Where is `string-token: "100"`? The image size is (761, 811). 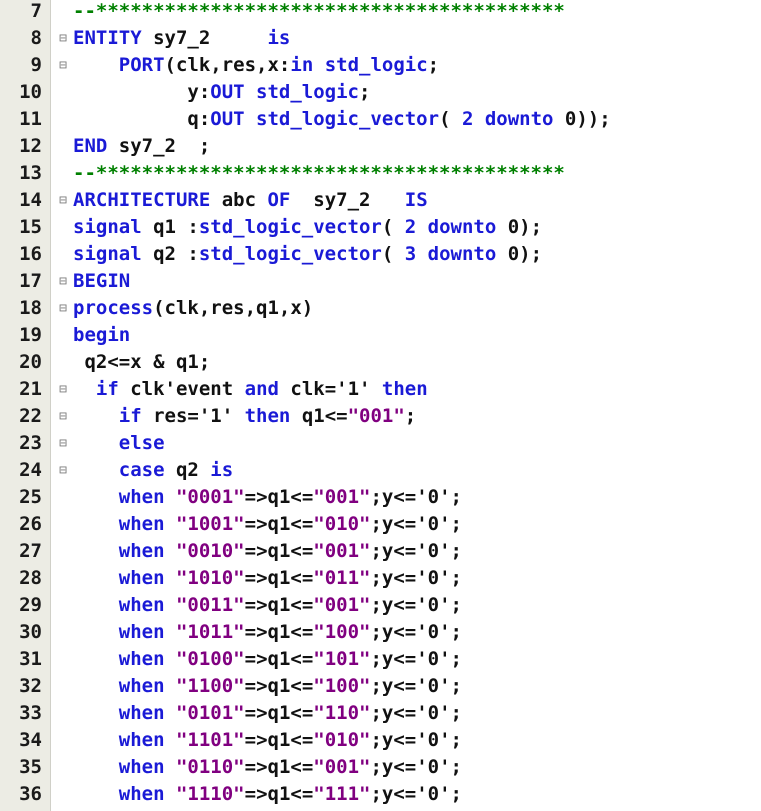
string-token: "100" is located at coordinates (342, 686).